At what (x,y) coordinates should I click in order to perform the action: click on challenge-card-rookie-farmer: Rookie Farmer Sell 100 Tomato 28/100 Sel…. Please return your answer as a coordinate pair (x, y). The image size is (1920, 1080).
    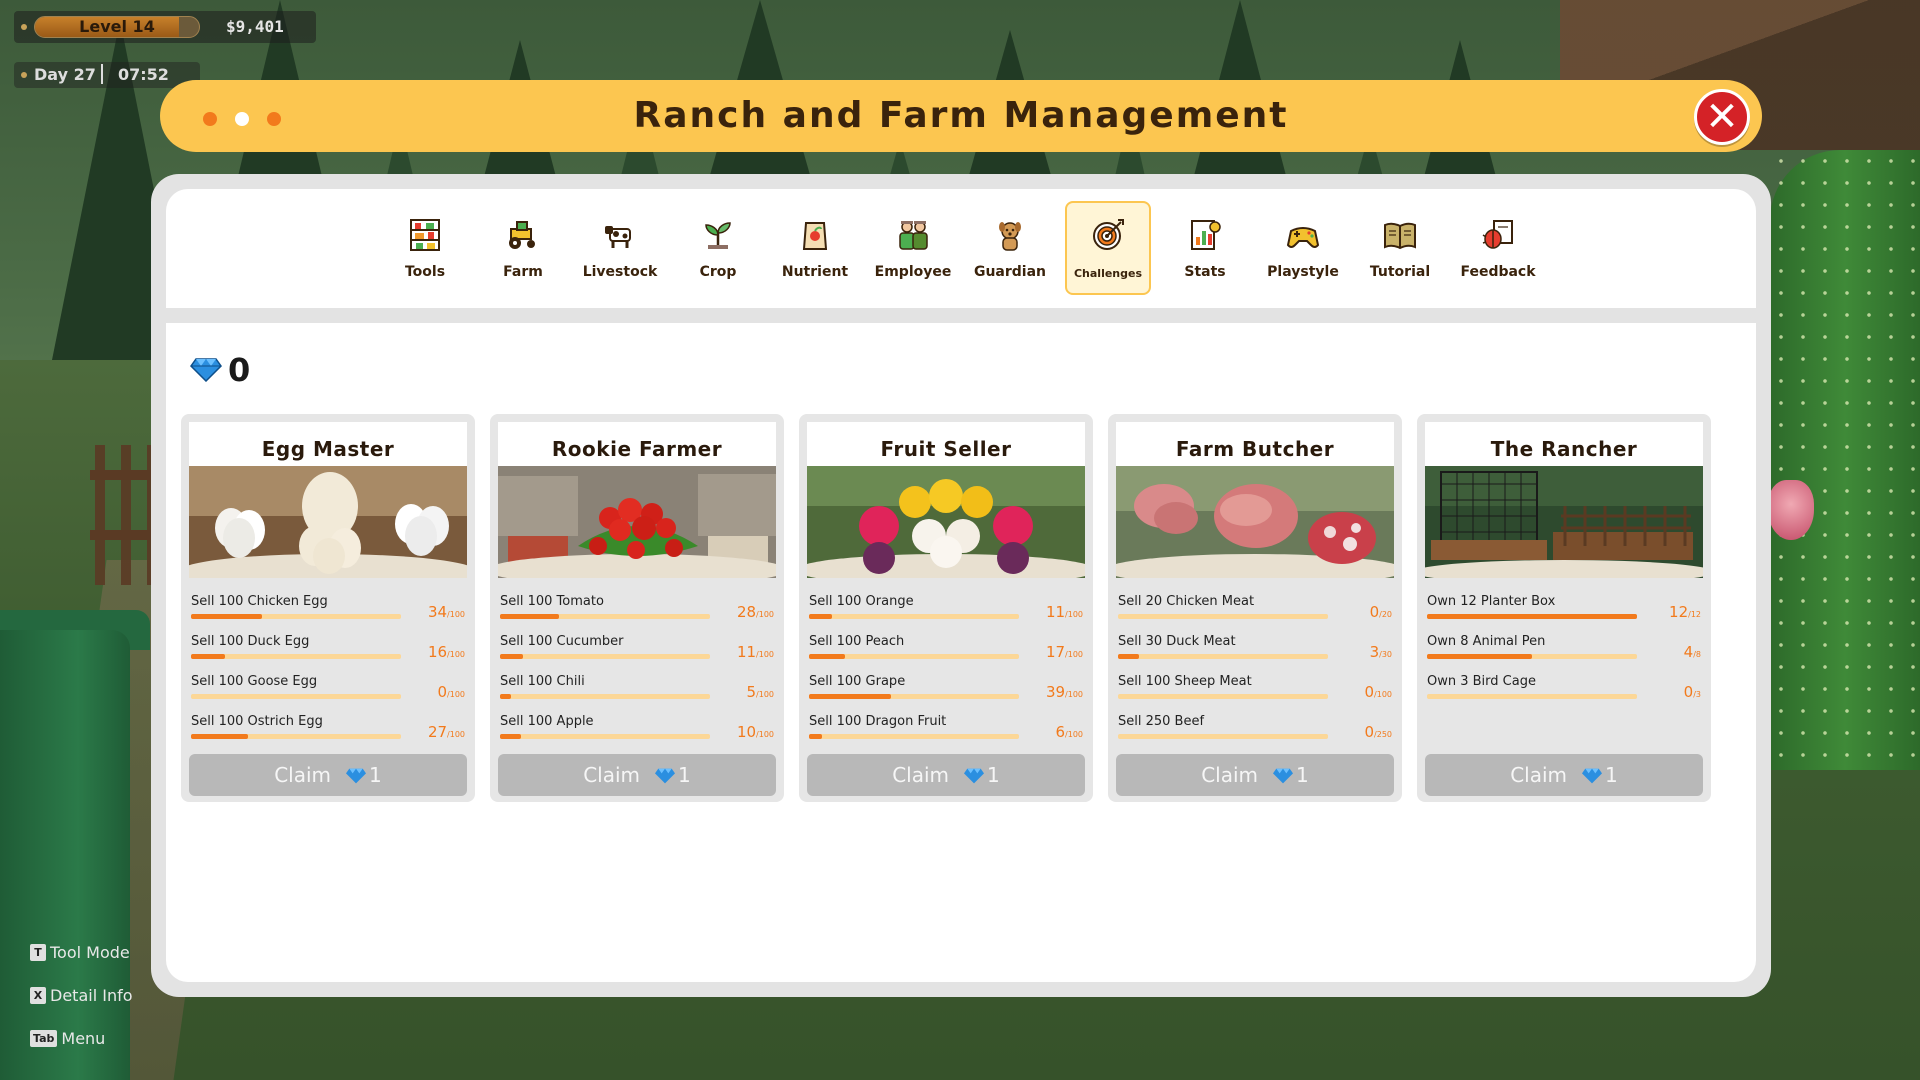
    Looking at the image, I should click on (637, 608).